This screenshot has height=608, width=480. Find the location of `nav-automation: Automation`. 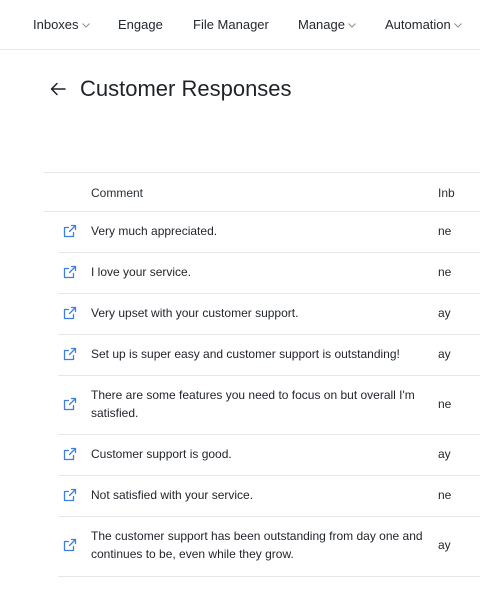

nav-automation: Automation is located at coordinates (423, 25).